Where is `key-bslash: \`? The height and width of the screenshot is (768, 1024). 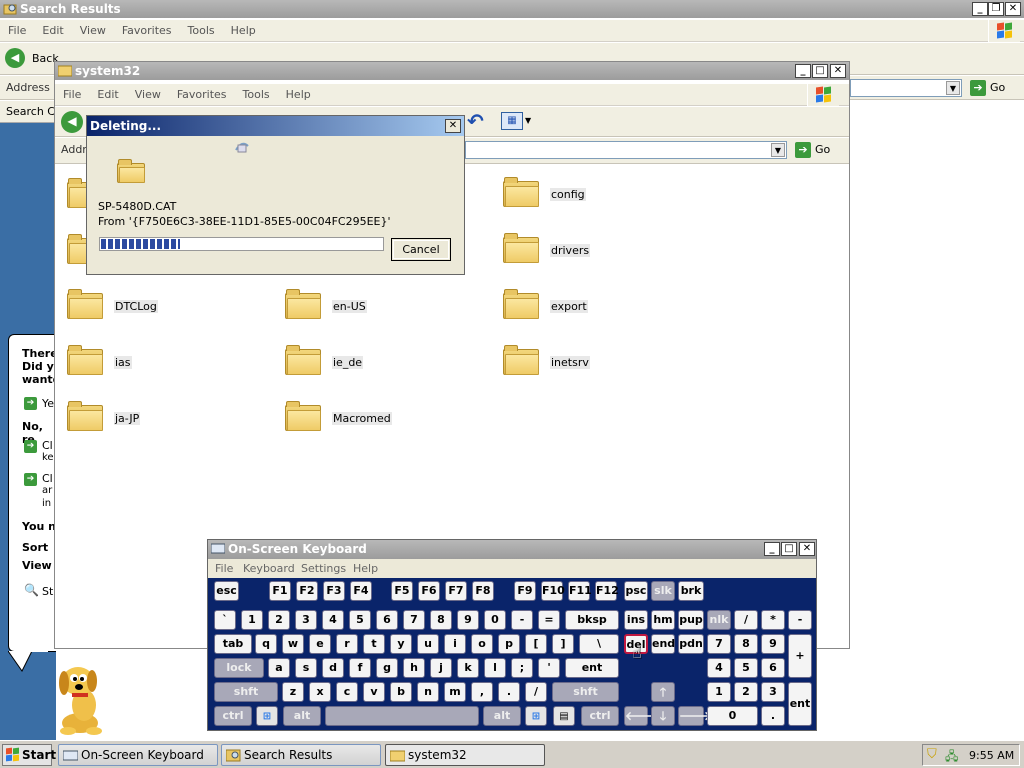
key-bslash: \ is located at coordinates (599, 644).